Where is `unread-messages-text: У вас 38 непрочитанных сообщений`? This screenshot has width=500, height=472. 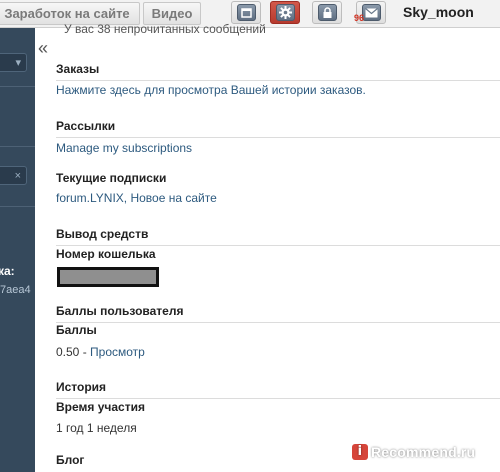
unread-messages-text: У вас 38 непрочитанных сообщений is located at coordinates (165, 29).